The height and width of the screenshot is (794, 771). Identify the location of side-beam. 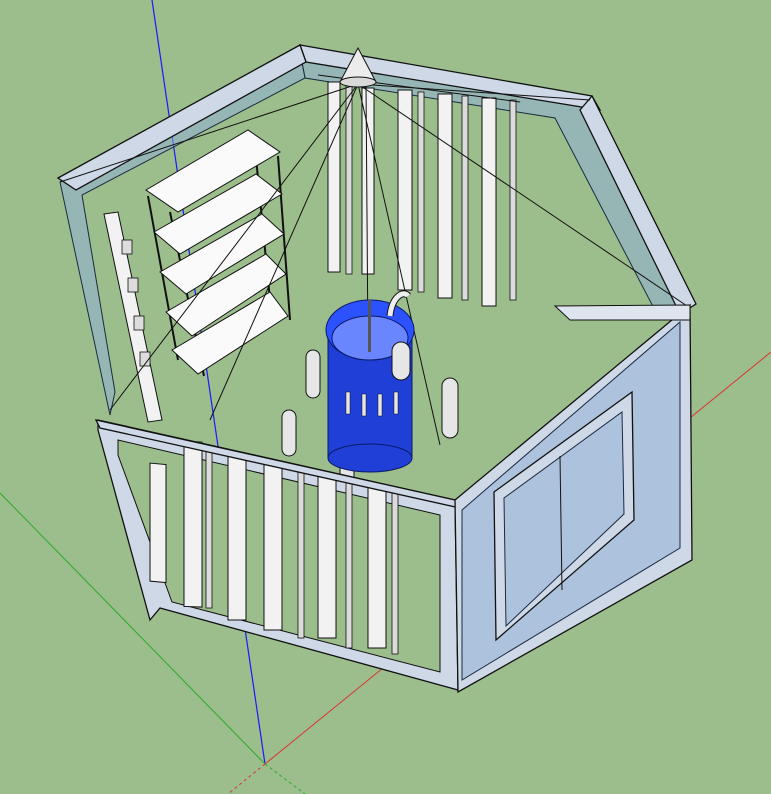
(622, 312).